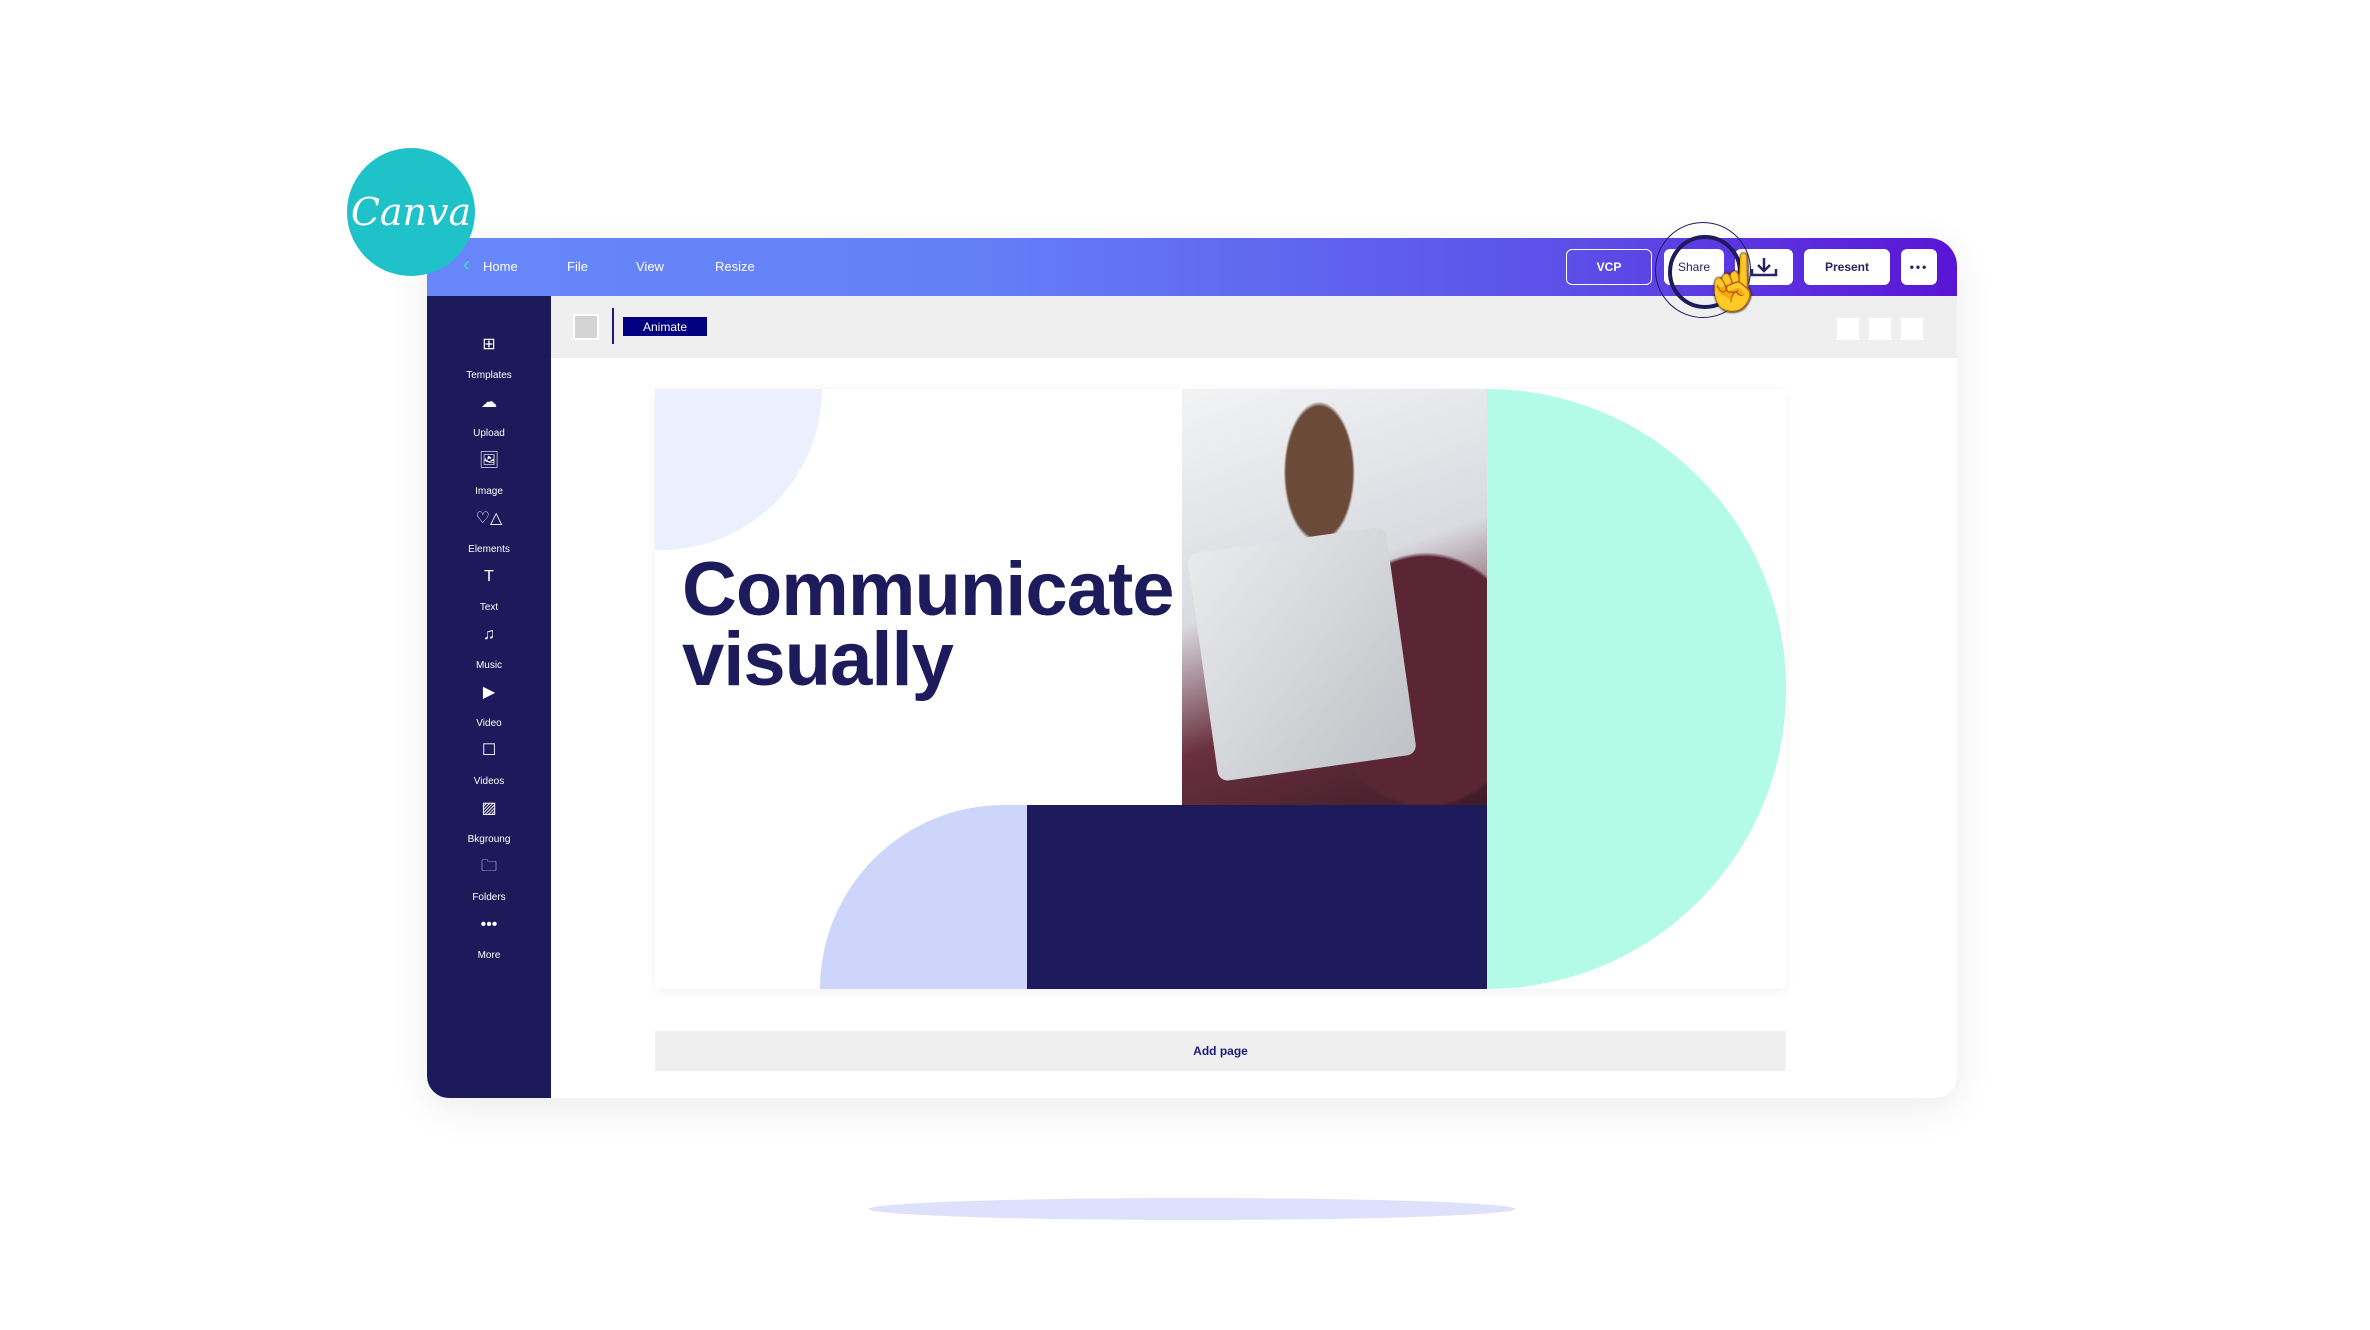 Image resolution: width=2370 pixels, height=1330 pixels. I want to click on sidebar-item-label: Videos, so click(489, 781).